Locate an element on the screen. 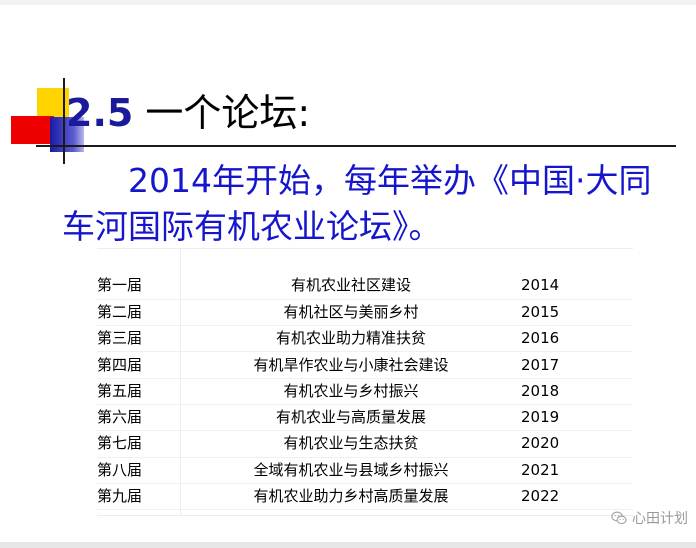 The height and width of the screenshot is (548, 696). theme-cell: 有机社区与美丽乡村 is located at coordinates (351, 311).